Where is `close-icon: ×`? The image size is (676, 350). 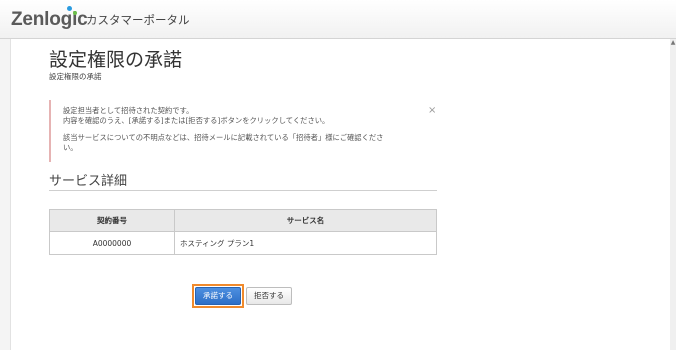
close-icon: × is located at coordinates (432, 111).